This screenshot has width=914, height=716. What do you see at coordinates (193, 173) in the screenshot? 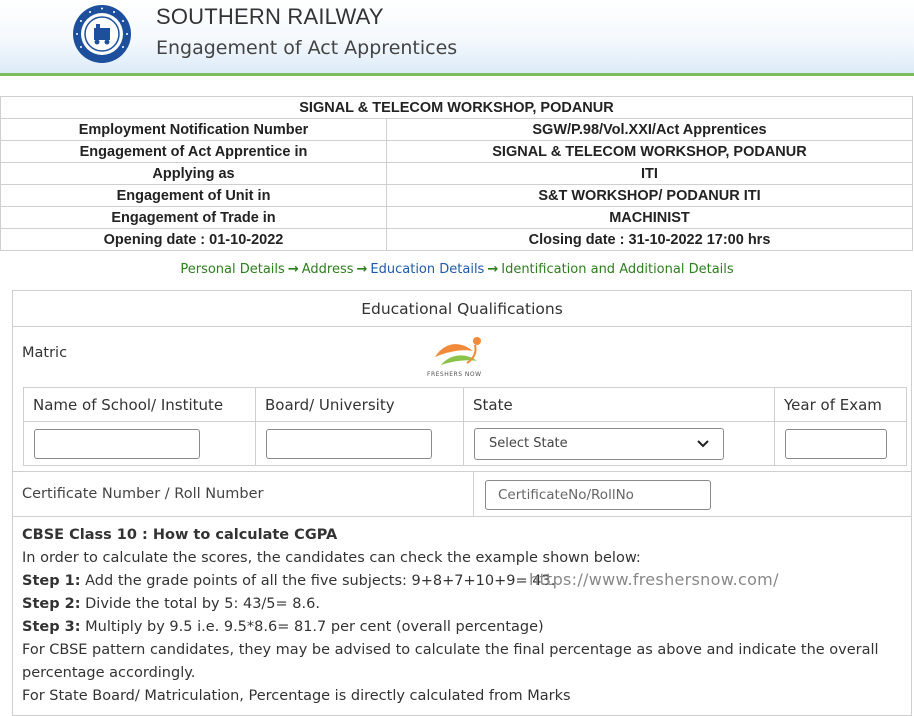
I see `info-label: Applying as` at bounding box center [193, 173].